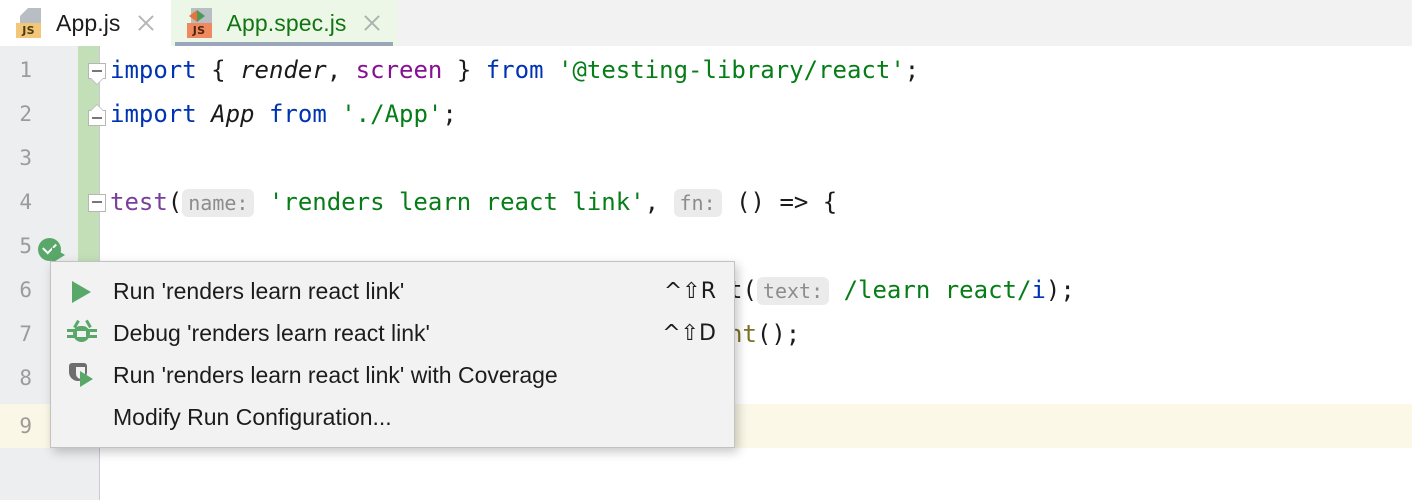 The width and height of the screenshot is (1412, 500). I want to click on no-icon-placeholder, so click(82, 417).